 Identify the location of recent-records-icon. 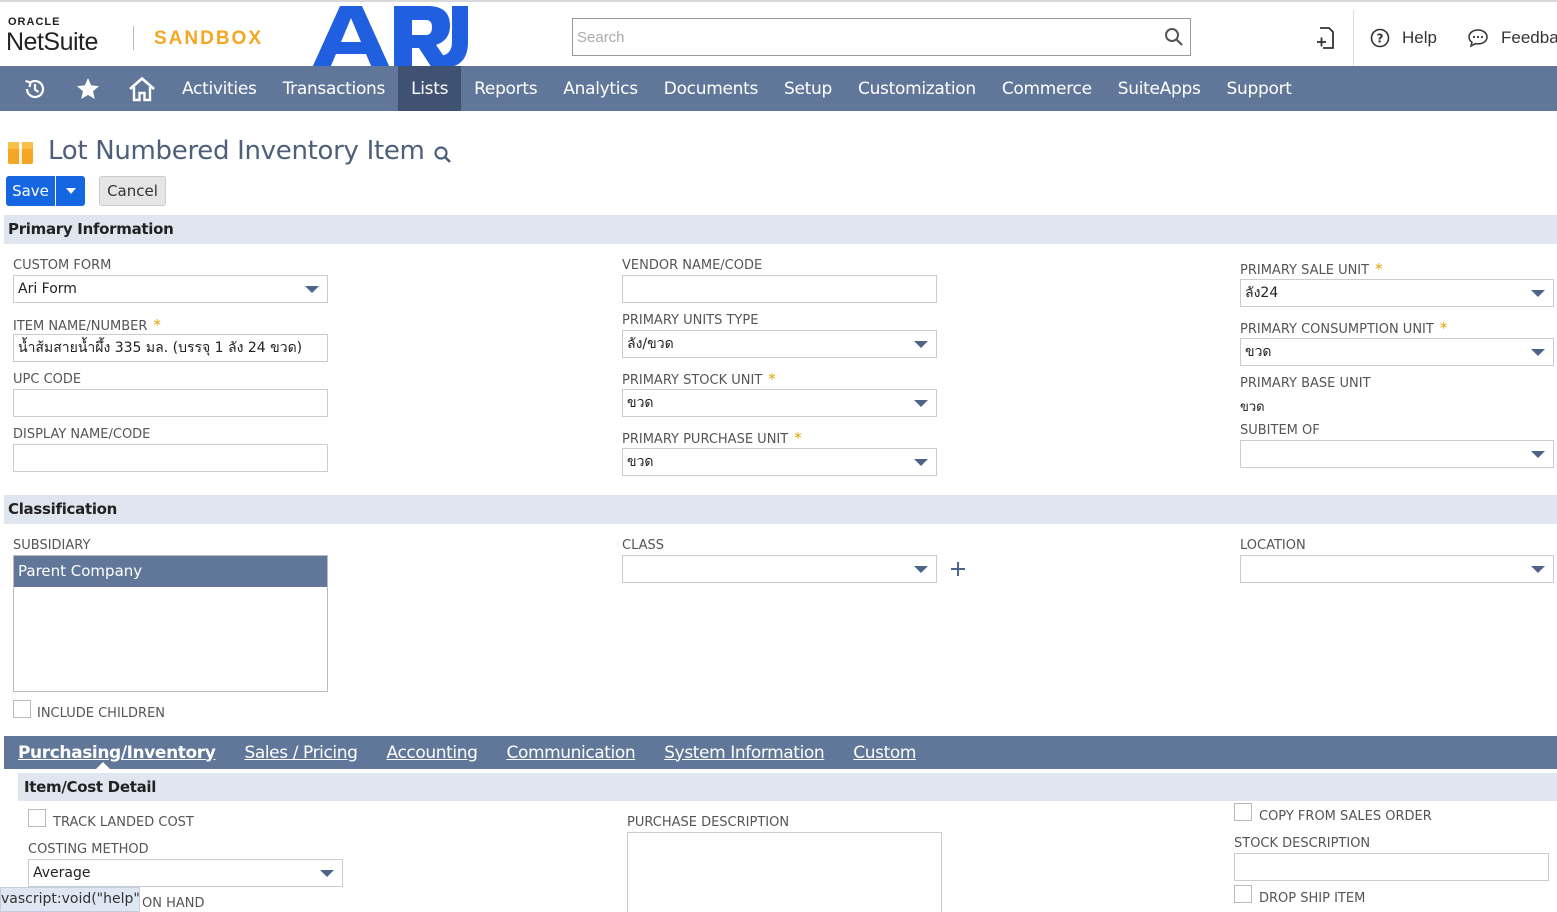
(35, 88).